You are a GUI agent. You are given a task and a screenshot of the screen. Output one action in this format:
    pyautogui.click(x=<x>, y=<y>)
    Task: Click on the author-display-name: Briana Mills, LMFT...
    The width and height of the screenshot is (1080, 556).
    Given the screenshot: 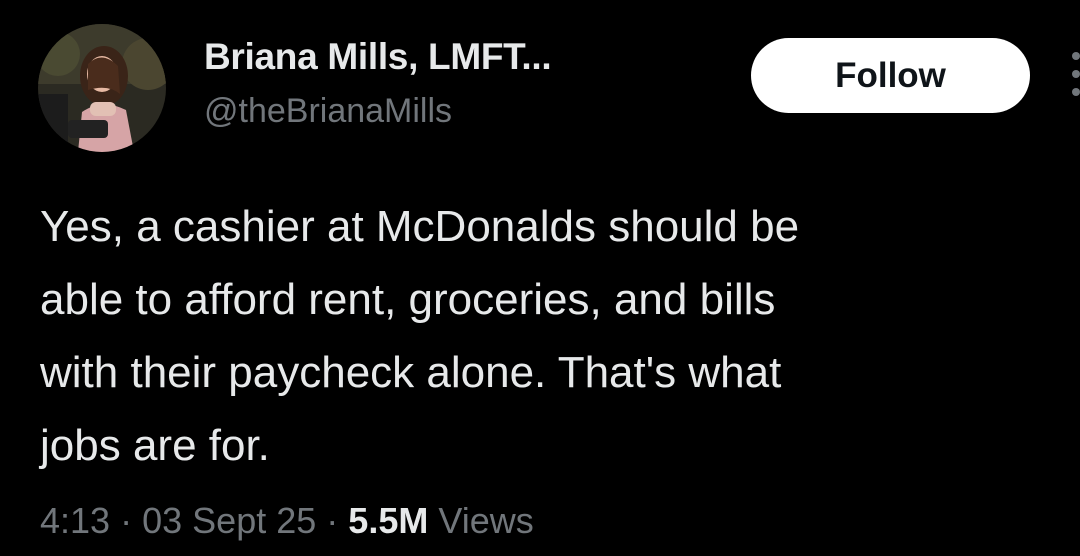 What is the action you would take?
    pyautogui.click(x=378, y=57)
    